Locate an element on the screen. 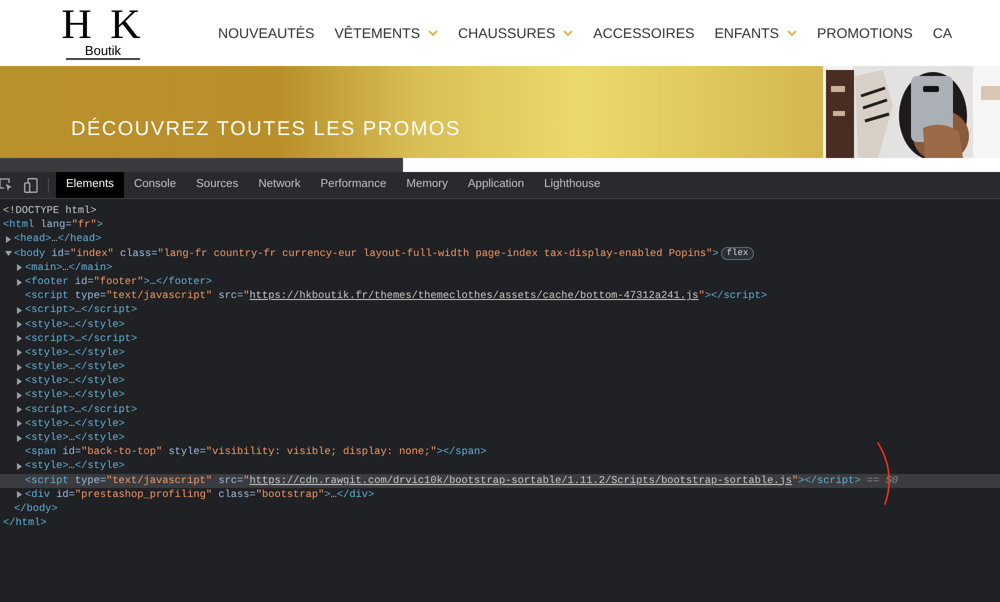  nav-link: CA is located at coordinates (942, 33).